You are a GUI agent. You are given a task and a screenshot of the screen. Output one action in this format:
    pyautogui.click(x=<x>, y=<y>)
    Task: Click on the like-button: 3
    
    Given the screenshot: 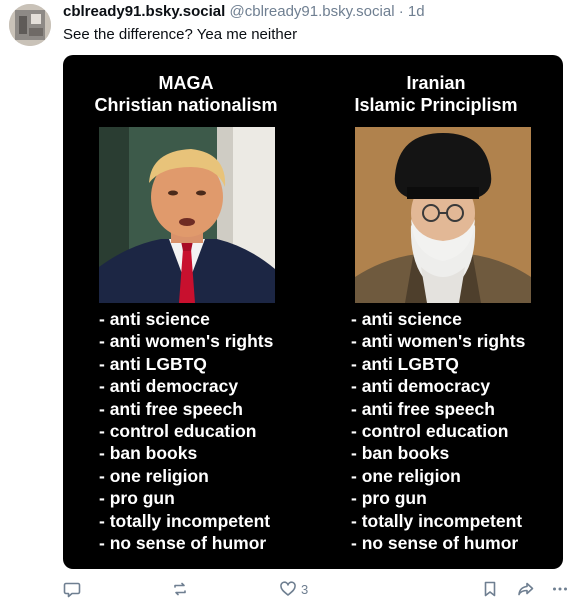 What is the action you would take?
    pyautogui.click(x=293, y=589)
    